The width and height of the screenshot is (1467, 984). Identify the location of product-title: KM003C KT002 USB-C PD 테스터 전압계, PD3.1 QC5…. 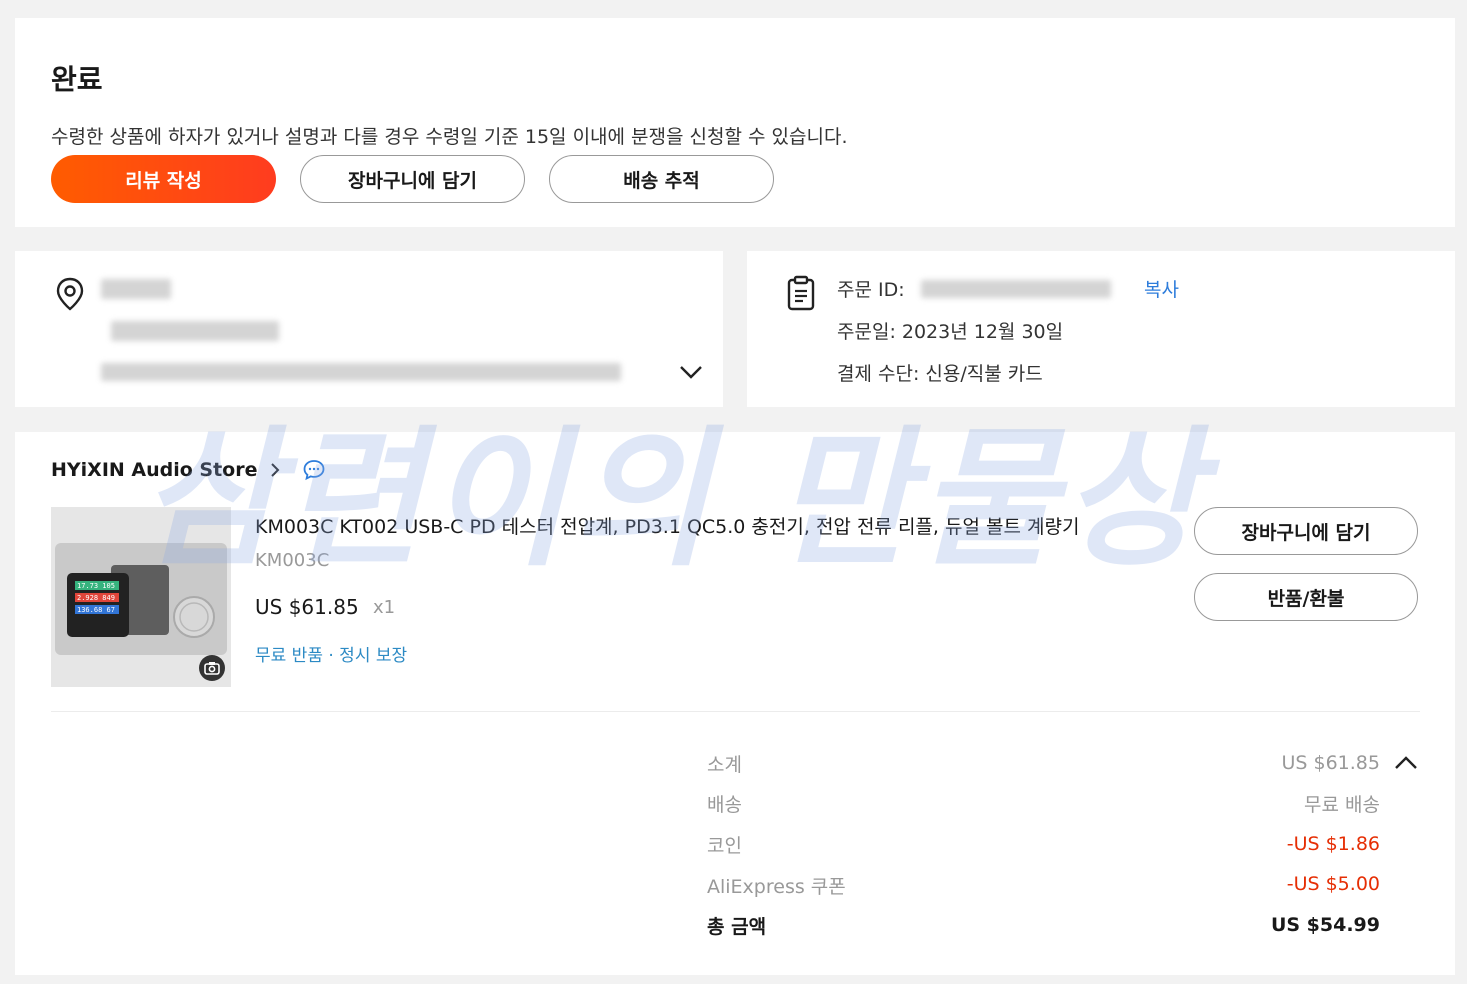
(710, 525).